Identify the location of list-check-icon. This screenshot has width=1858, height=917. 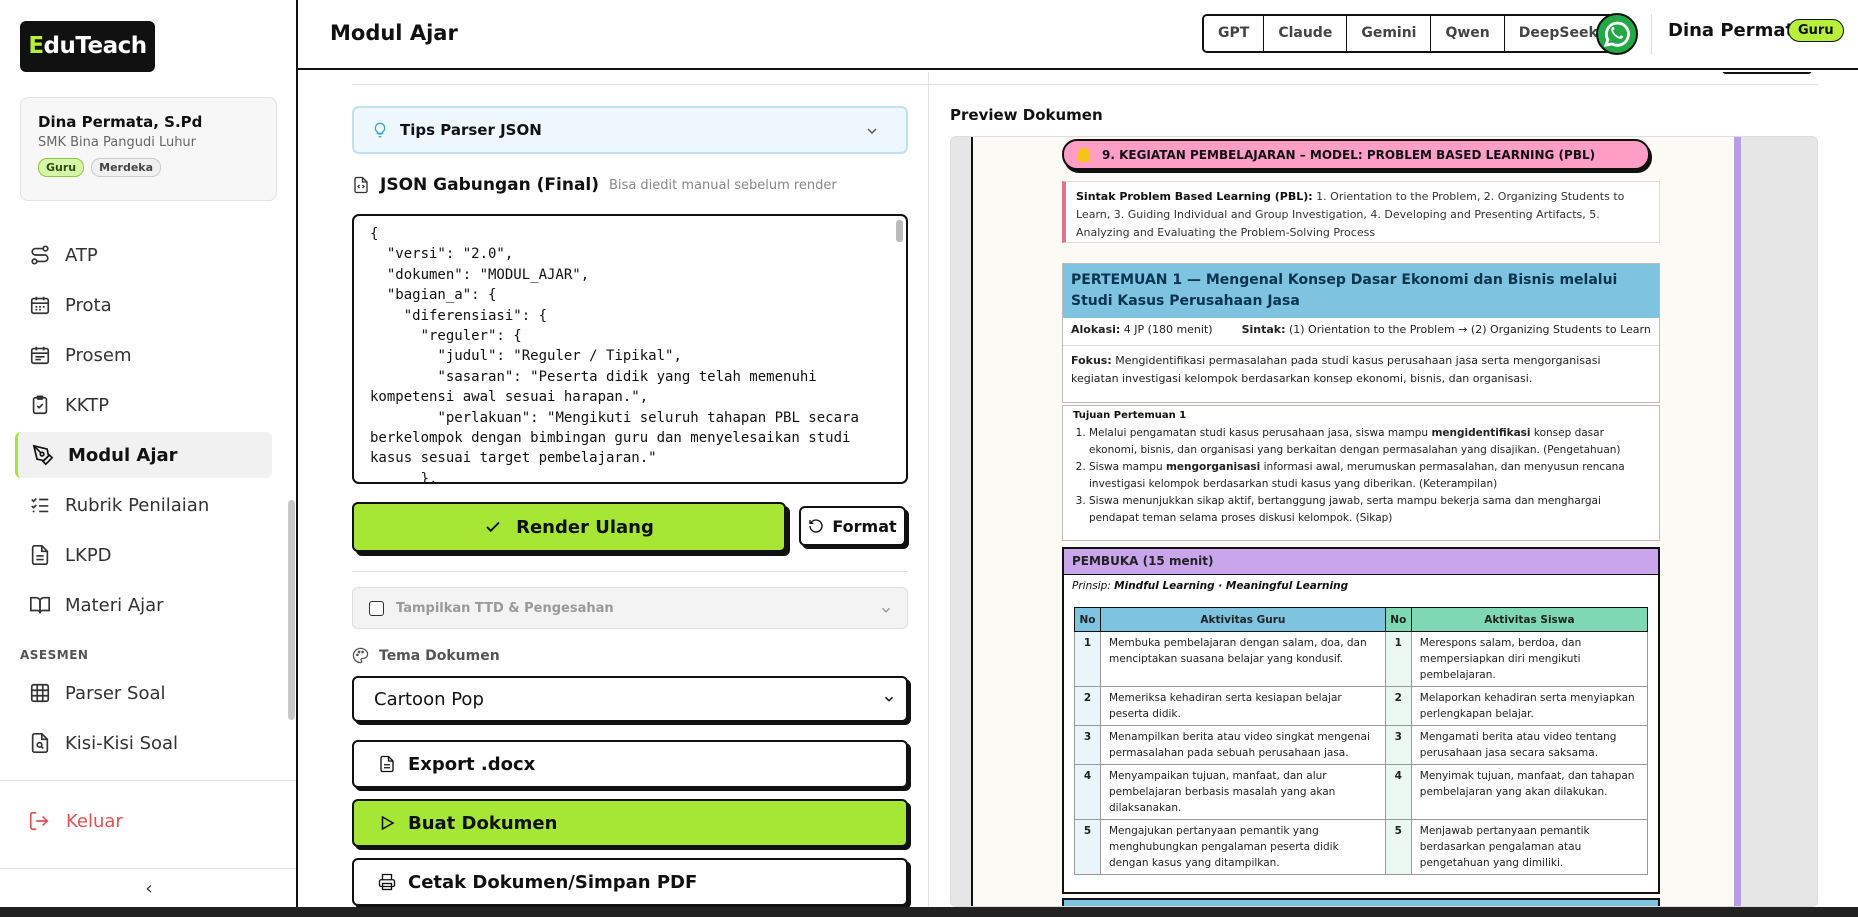
(40, 505).